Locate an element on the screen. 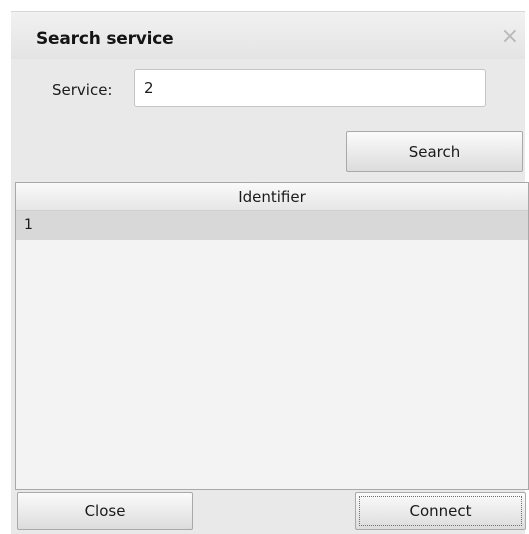 The width and height of the screenshot is (529, 534). connect-button-label: Connect is located at coordinates (440, 511).